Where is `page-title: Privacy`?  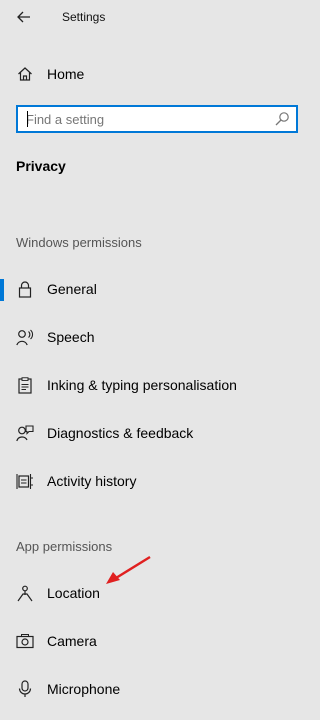 page-title: Privacy is located at coordinates (41, 166).